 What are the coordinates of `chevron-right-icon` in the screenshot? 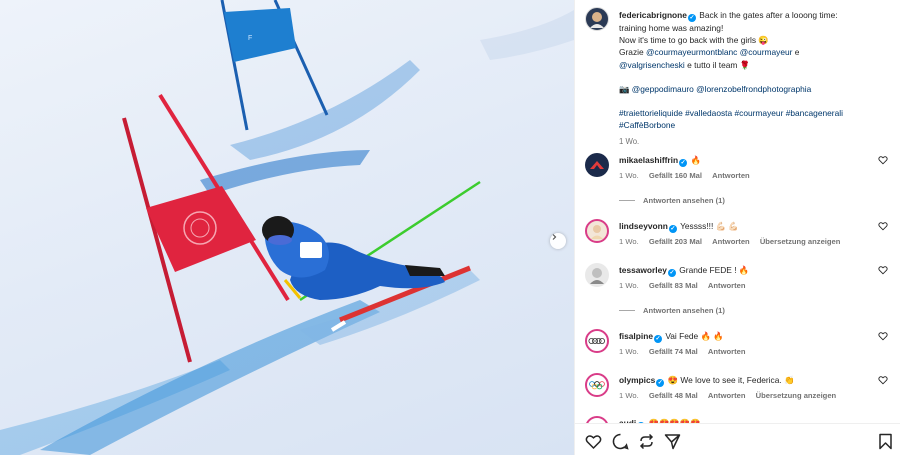 It's located at (554, 237).